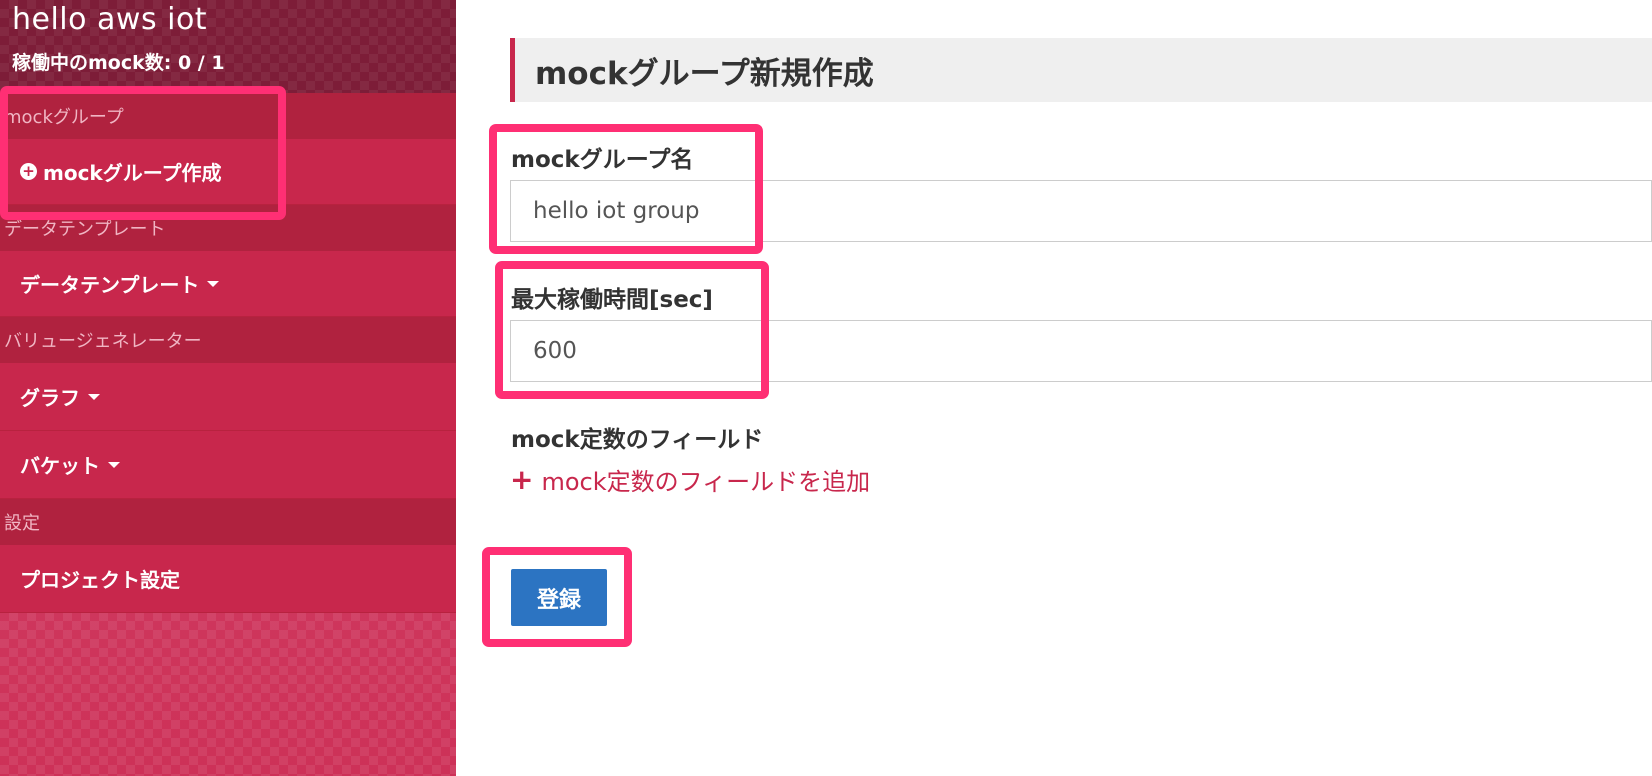 The height and width of the screenshot is (776, 1652). I want to click on sidebar-section-data-template: データテンプレート, so click(228, 228).